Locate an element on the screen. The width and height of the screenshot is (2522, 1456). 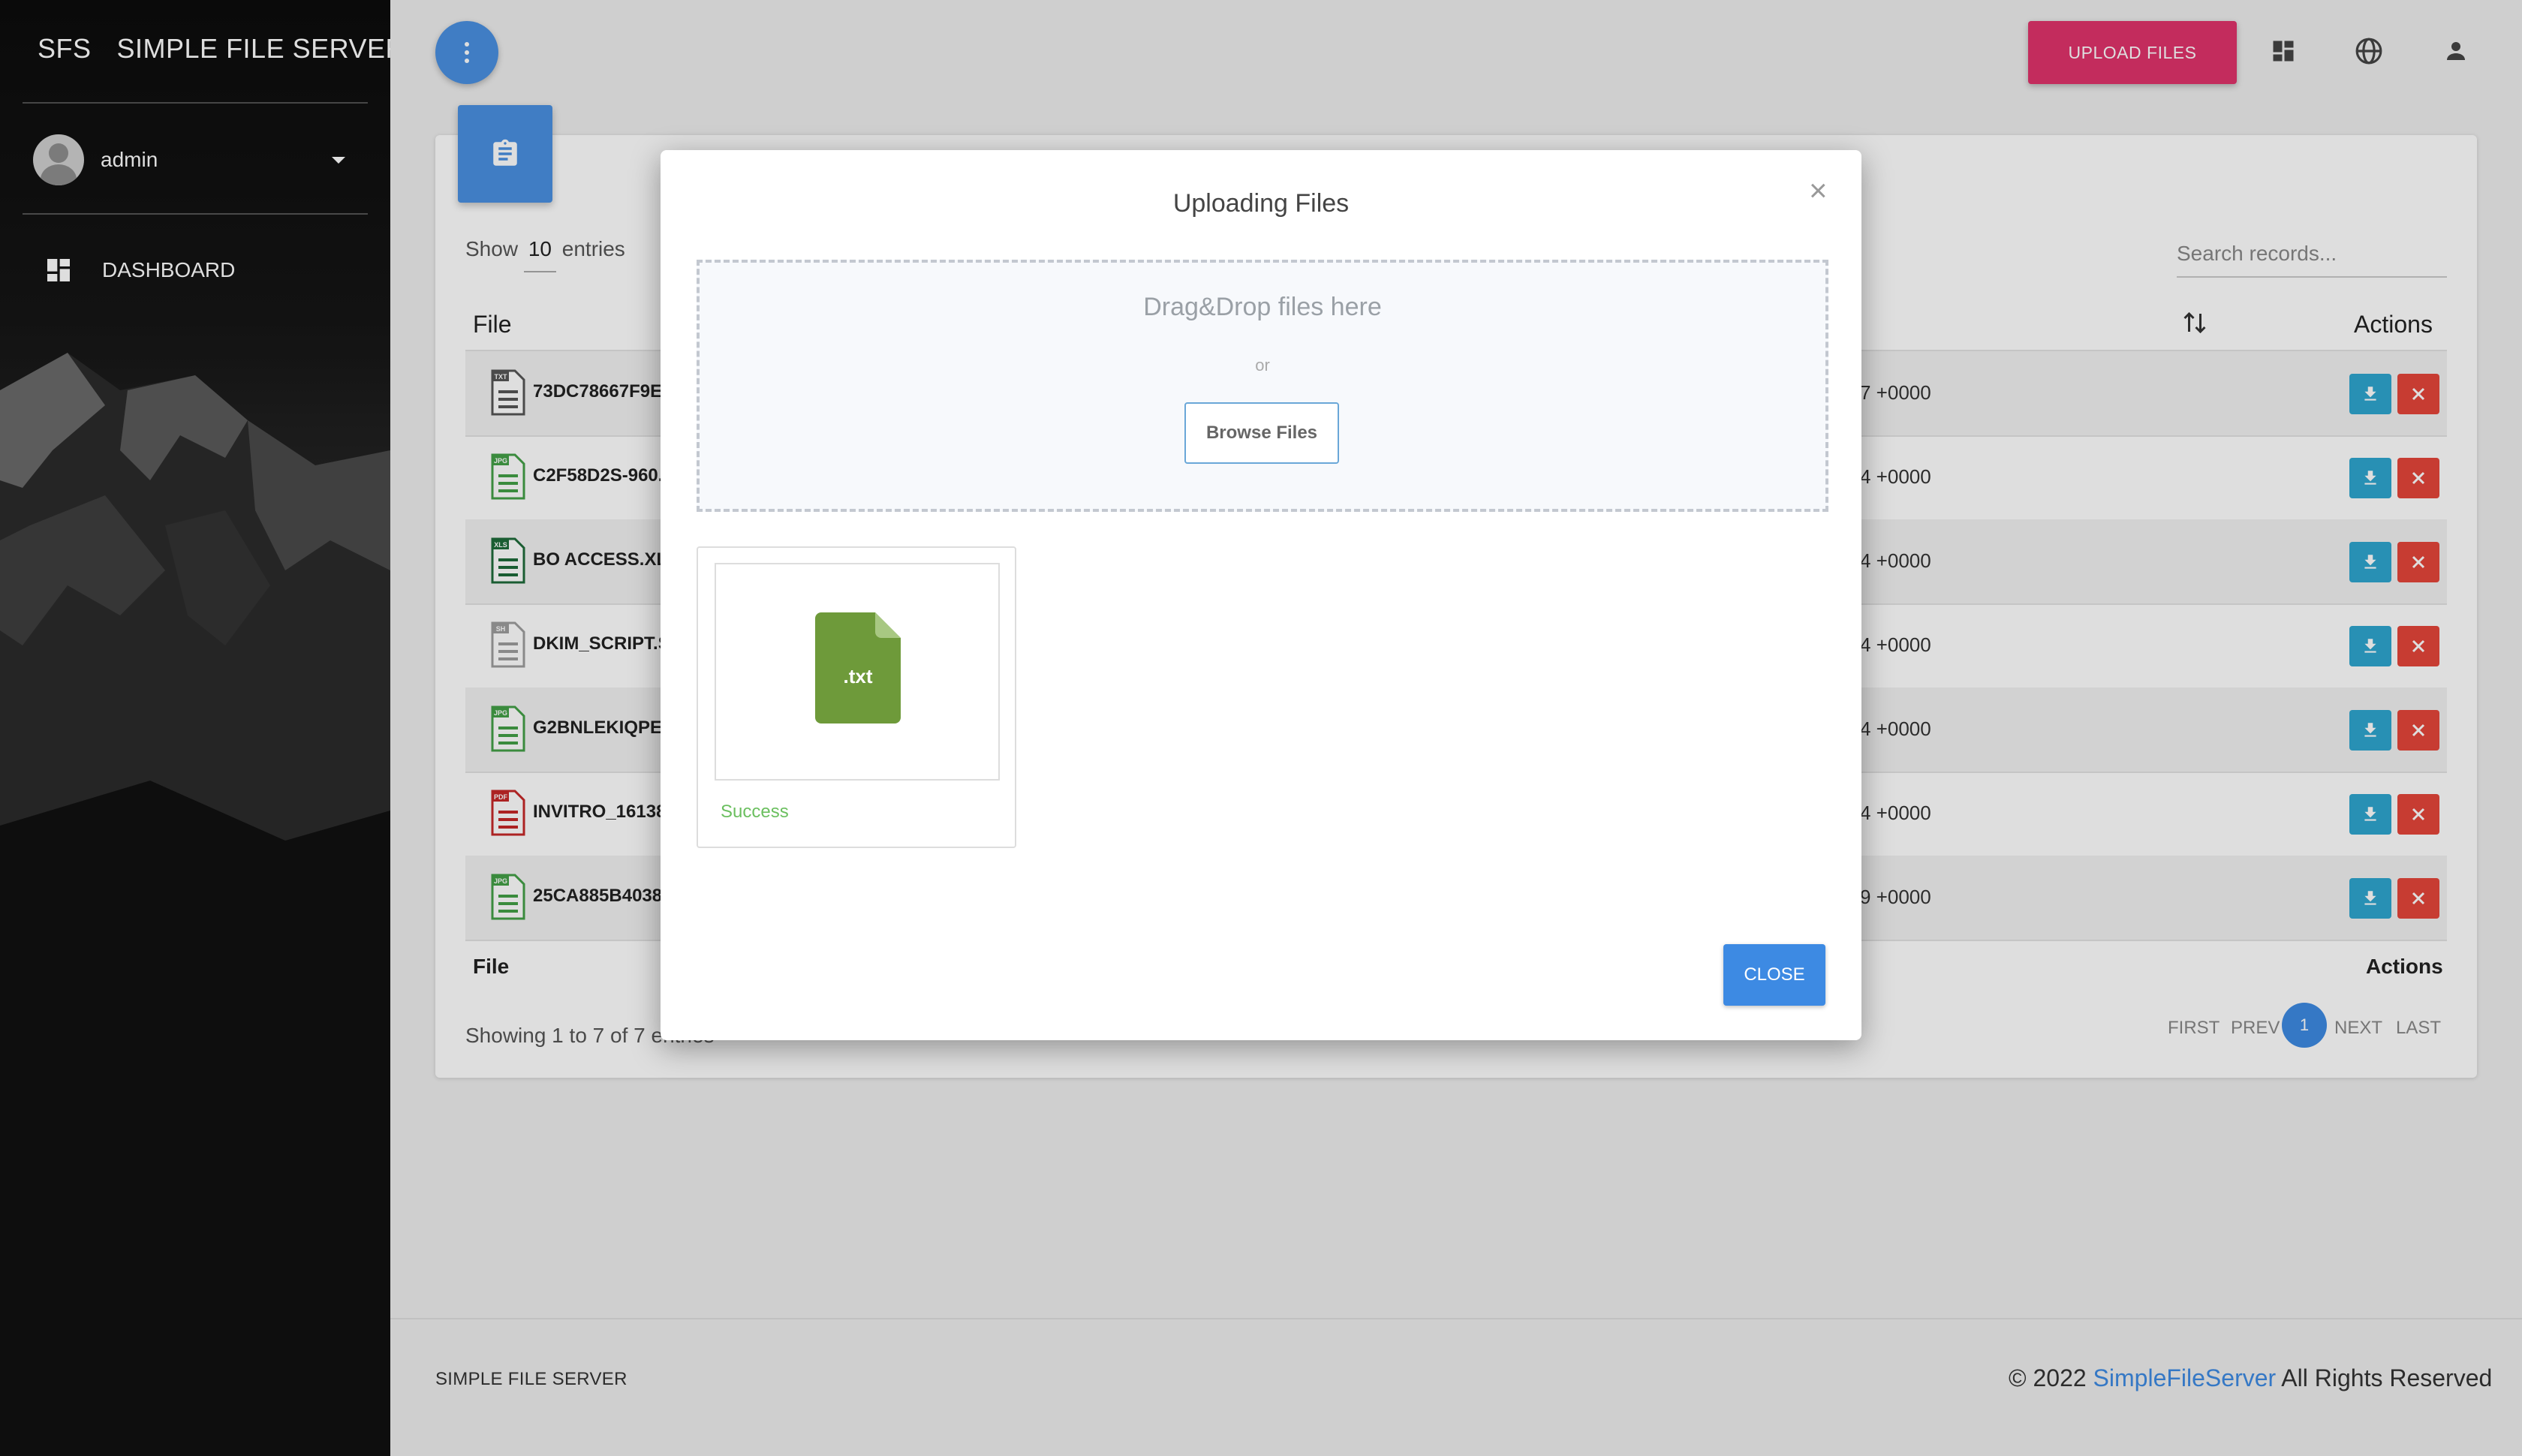
upload-preview: .txt Success is located at coordinates (856, 697).